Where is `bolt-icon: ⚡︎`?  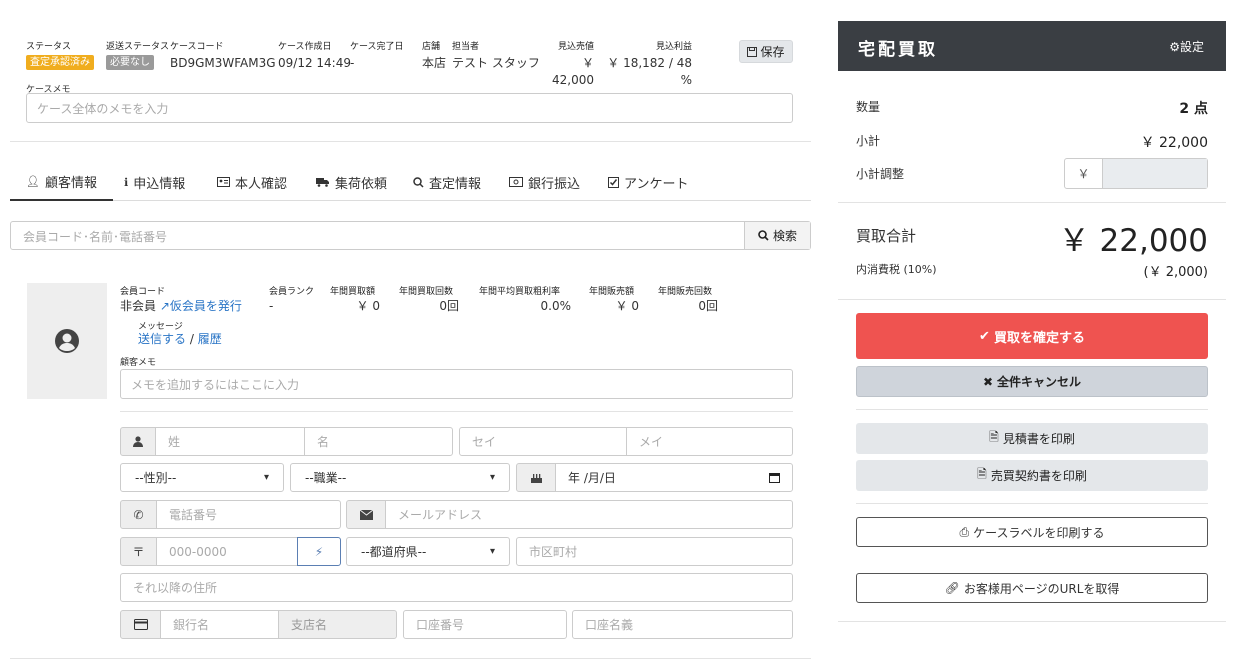 bolt-icon: ⚡︎ is located at coordinates (319, 551).